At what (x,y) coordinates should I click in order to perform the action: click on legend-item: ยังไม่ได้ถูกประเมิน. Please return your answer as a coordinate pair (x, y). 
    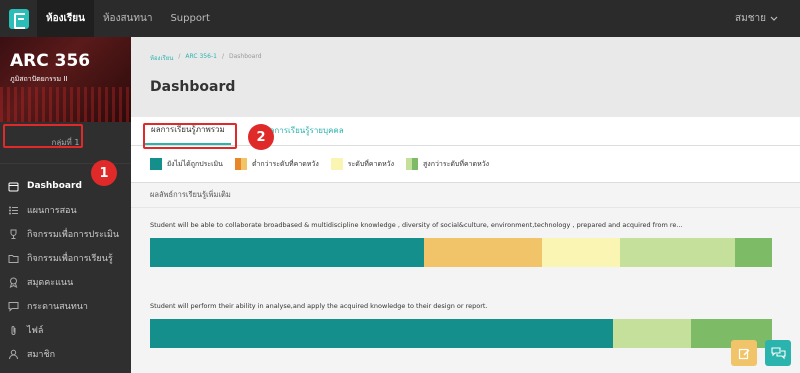
    Looking at the image, I should click on (186, 164).